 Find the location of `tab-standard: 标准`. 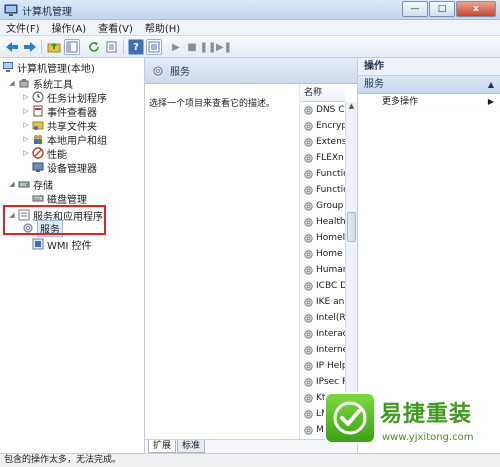

tab-standard: 标准 is located at coordinates (191, 446).